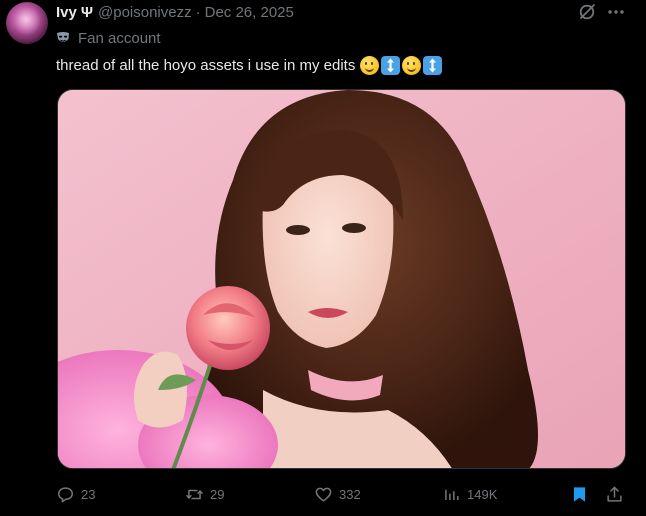  What do you see at coordinates (145, 12) in the screenshot?
I see `author-handle: @poisonivezz` at bounding box center [145, 12].